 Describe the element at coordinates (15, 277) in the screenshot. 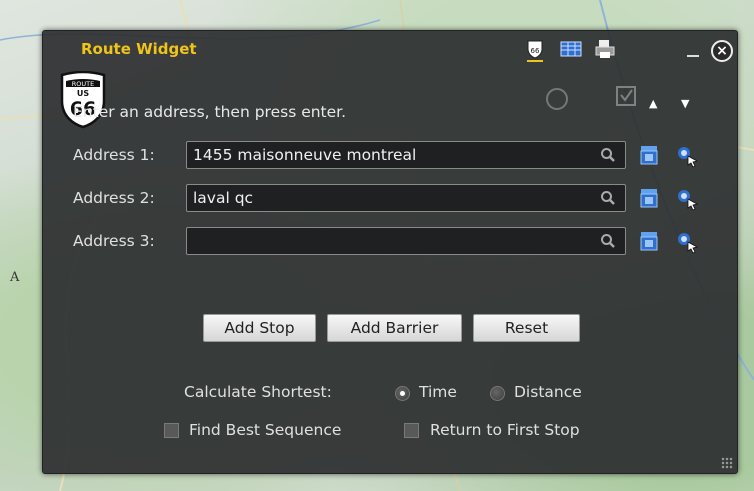

I see `map-edge-label: A` at that location.